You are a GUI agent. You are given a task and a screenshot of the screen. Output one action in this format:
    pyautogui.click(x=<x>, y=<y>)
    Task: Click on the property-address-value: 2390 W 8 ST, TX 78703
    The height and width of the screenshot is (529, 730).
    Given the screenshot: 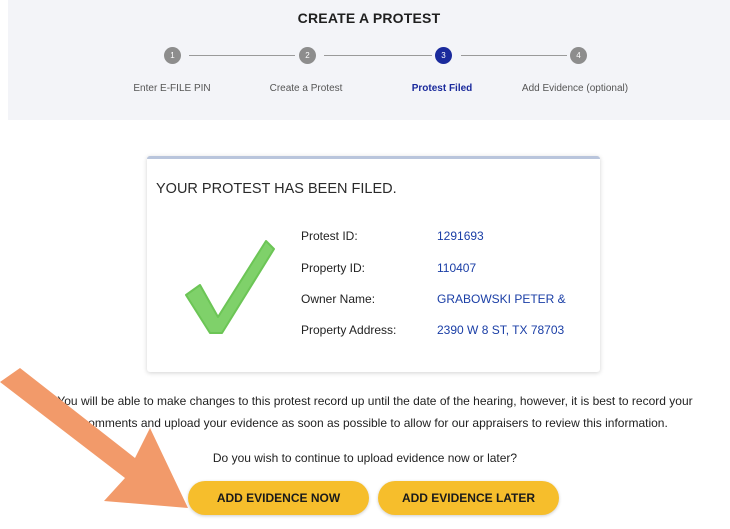 What is the action you would take?
    pyautogui.click(x=501, y=330)
    